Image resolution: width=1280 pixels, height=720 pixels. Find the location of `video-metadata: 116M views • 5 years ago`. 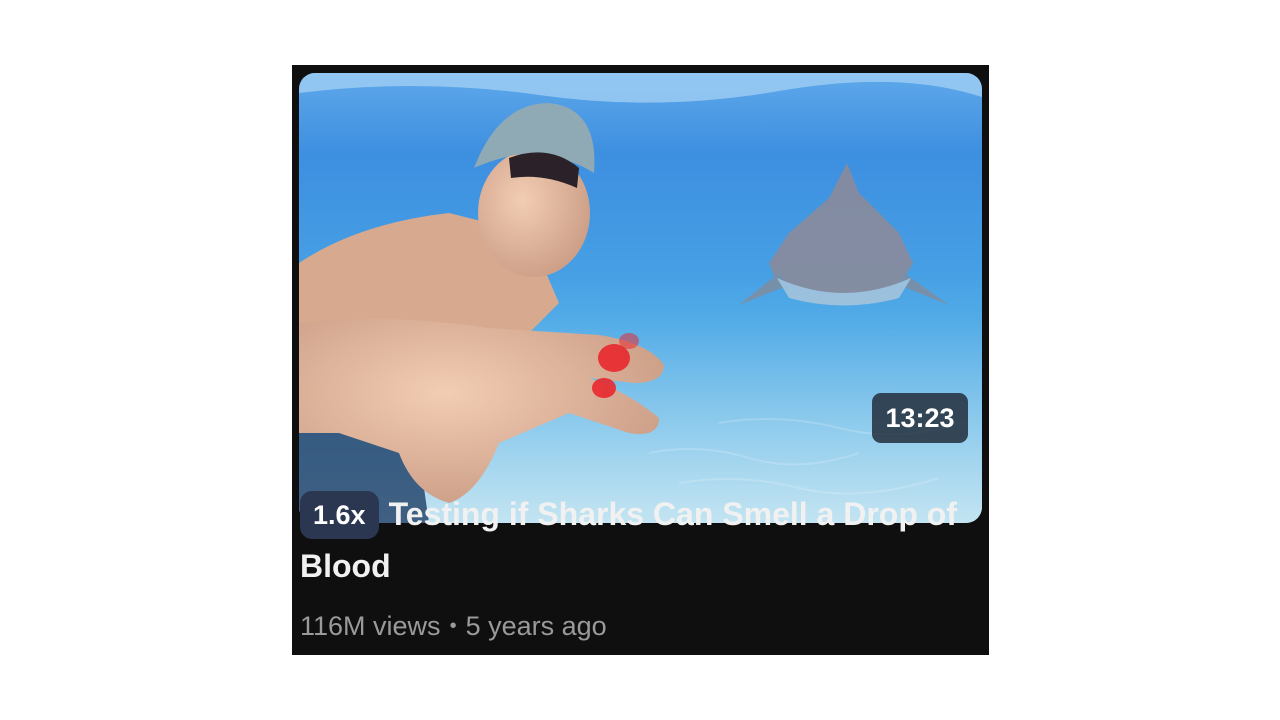

video-metadata: 116M views • 5 years ago is located at coordinates (453, 627).